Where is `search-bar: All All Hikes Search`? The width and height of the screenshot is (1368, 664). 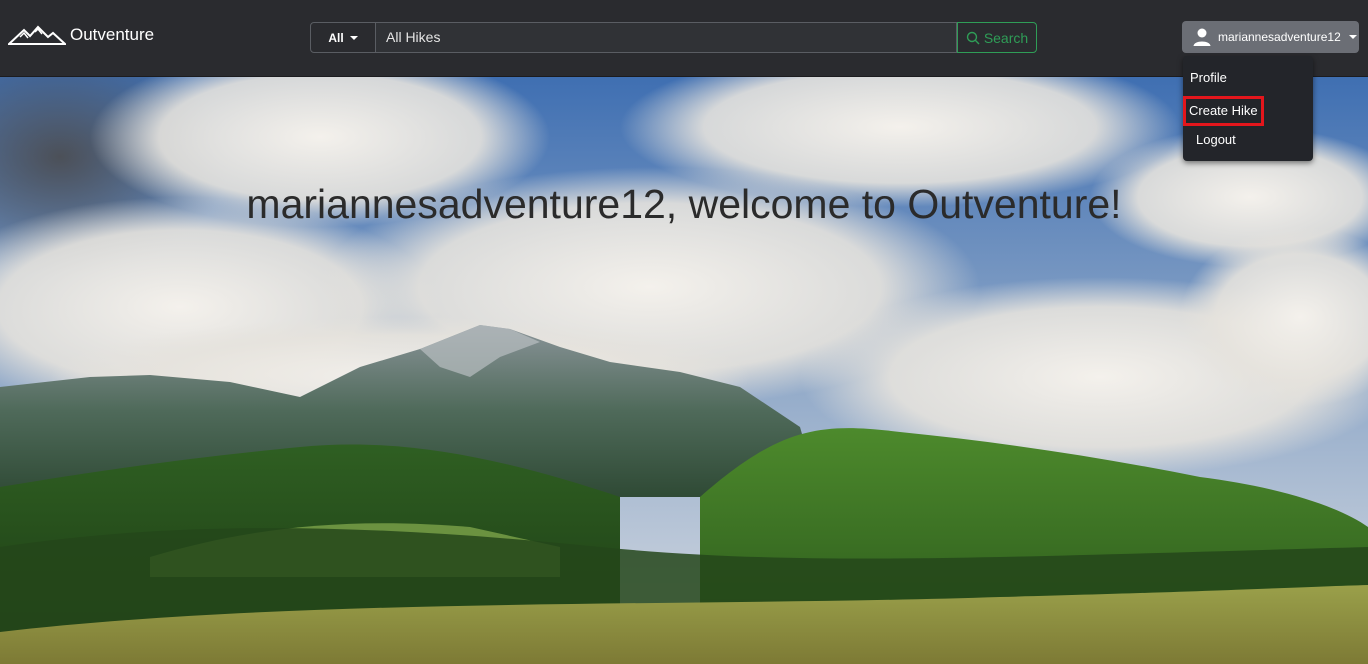 search-bar: All All Hikes Search is located at coordinates (673, 37).